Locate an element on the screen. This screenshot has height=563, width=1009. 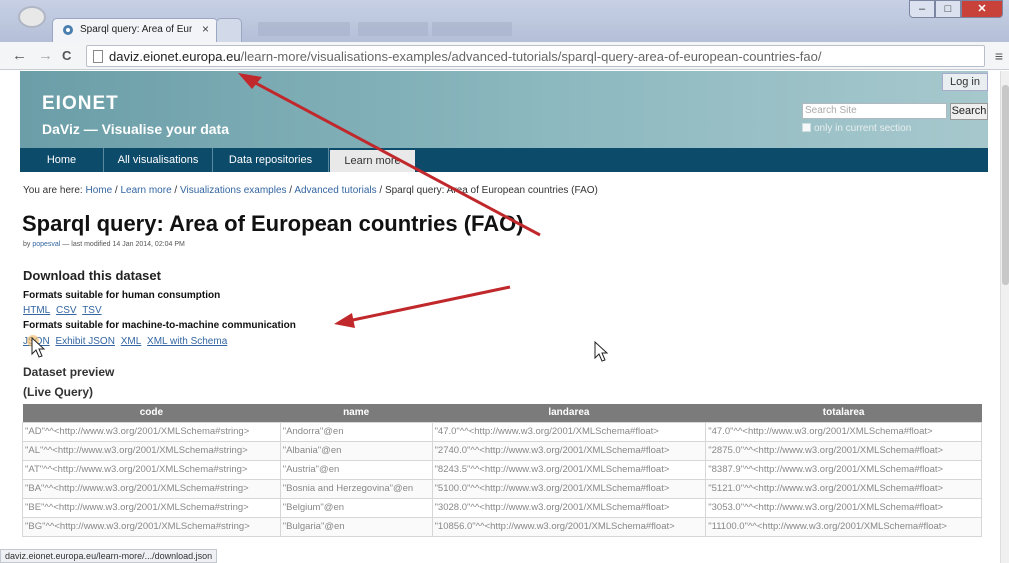
format-xml-schema-link: XML with Schema is located at coordinates (187, 341).